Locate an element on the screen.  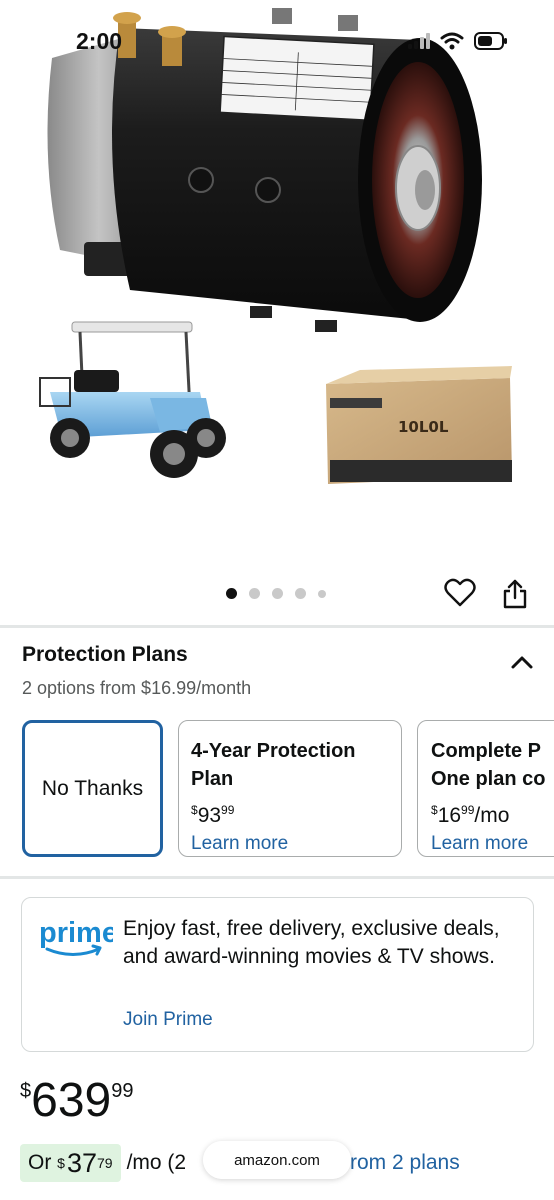
browser-url: amazon.com is located at coordinates (277, 1160).